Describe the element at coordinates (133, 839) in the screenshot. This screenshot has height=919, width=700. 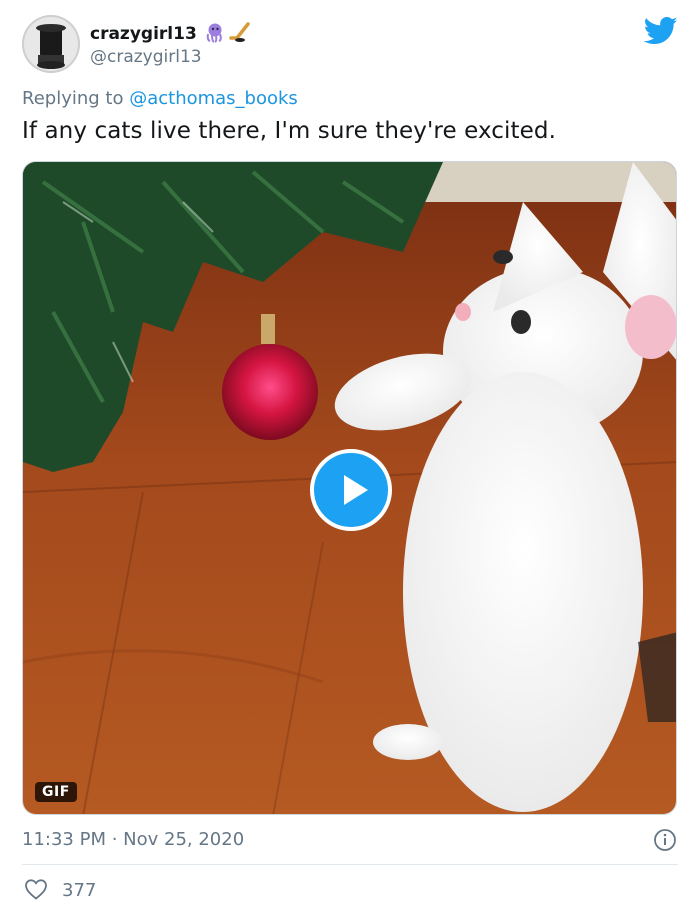
I see `tweet-timestamp: 11:33 PM · Nov 25, 2020` at that location.